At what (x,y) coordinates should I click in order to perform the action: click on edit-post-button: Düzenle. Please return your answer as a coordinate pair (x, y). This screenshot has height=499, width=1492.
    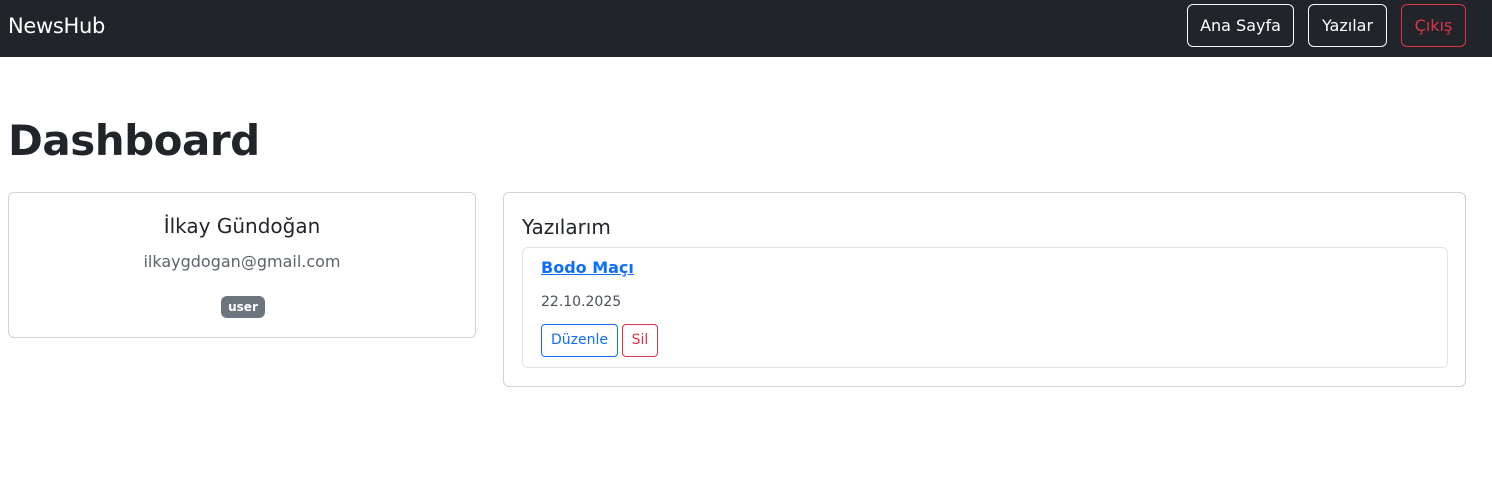
    Looking at the image, I should click on (579, 340).